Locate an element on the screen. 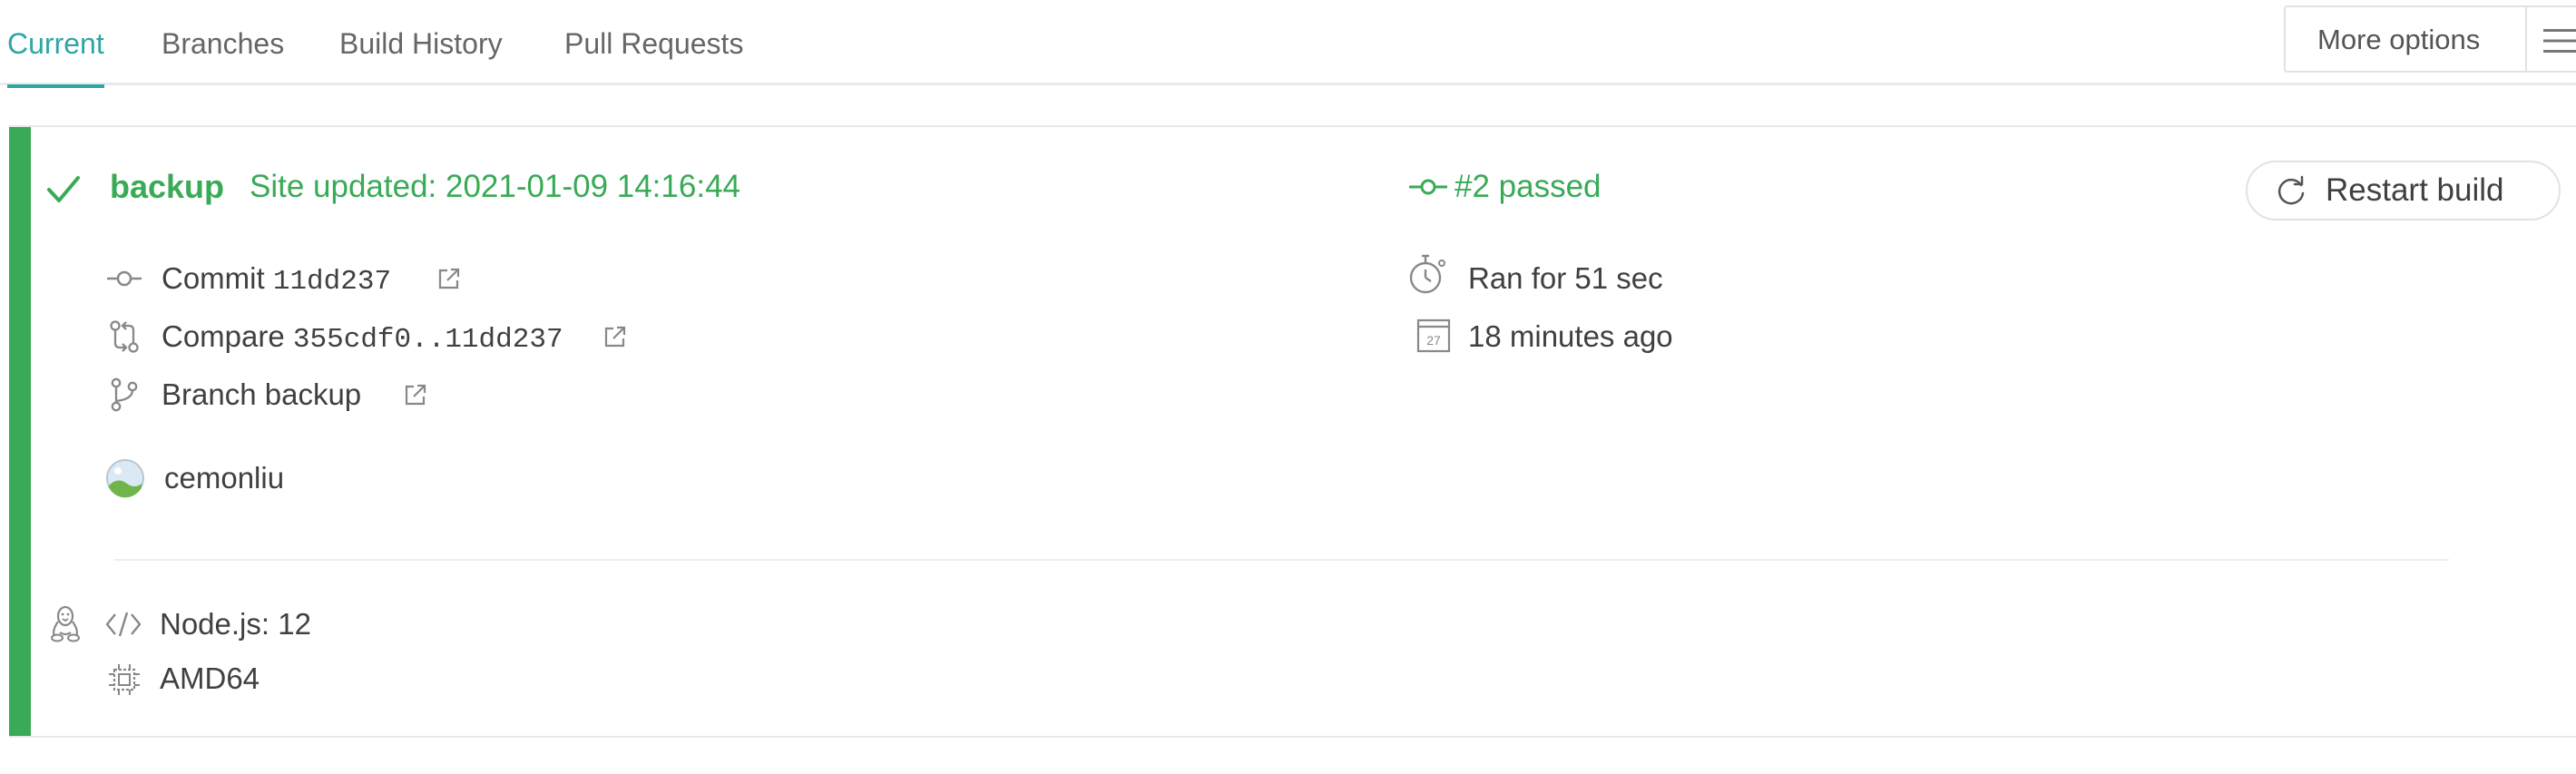  more-options-divider is located at coordinates (2526, 40).